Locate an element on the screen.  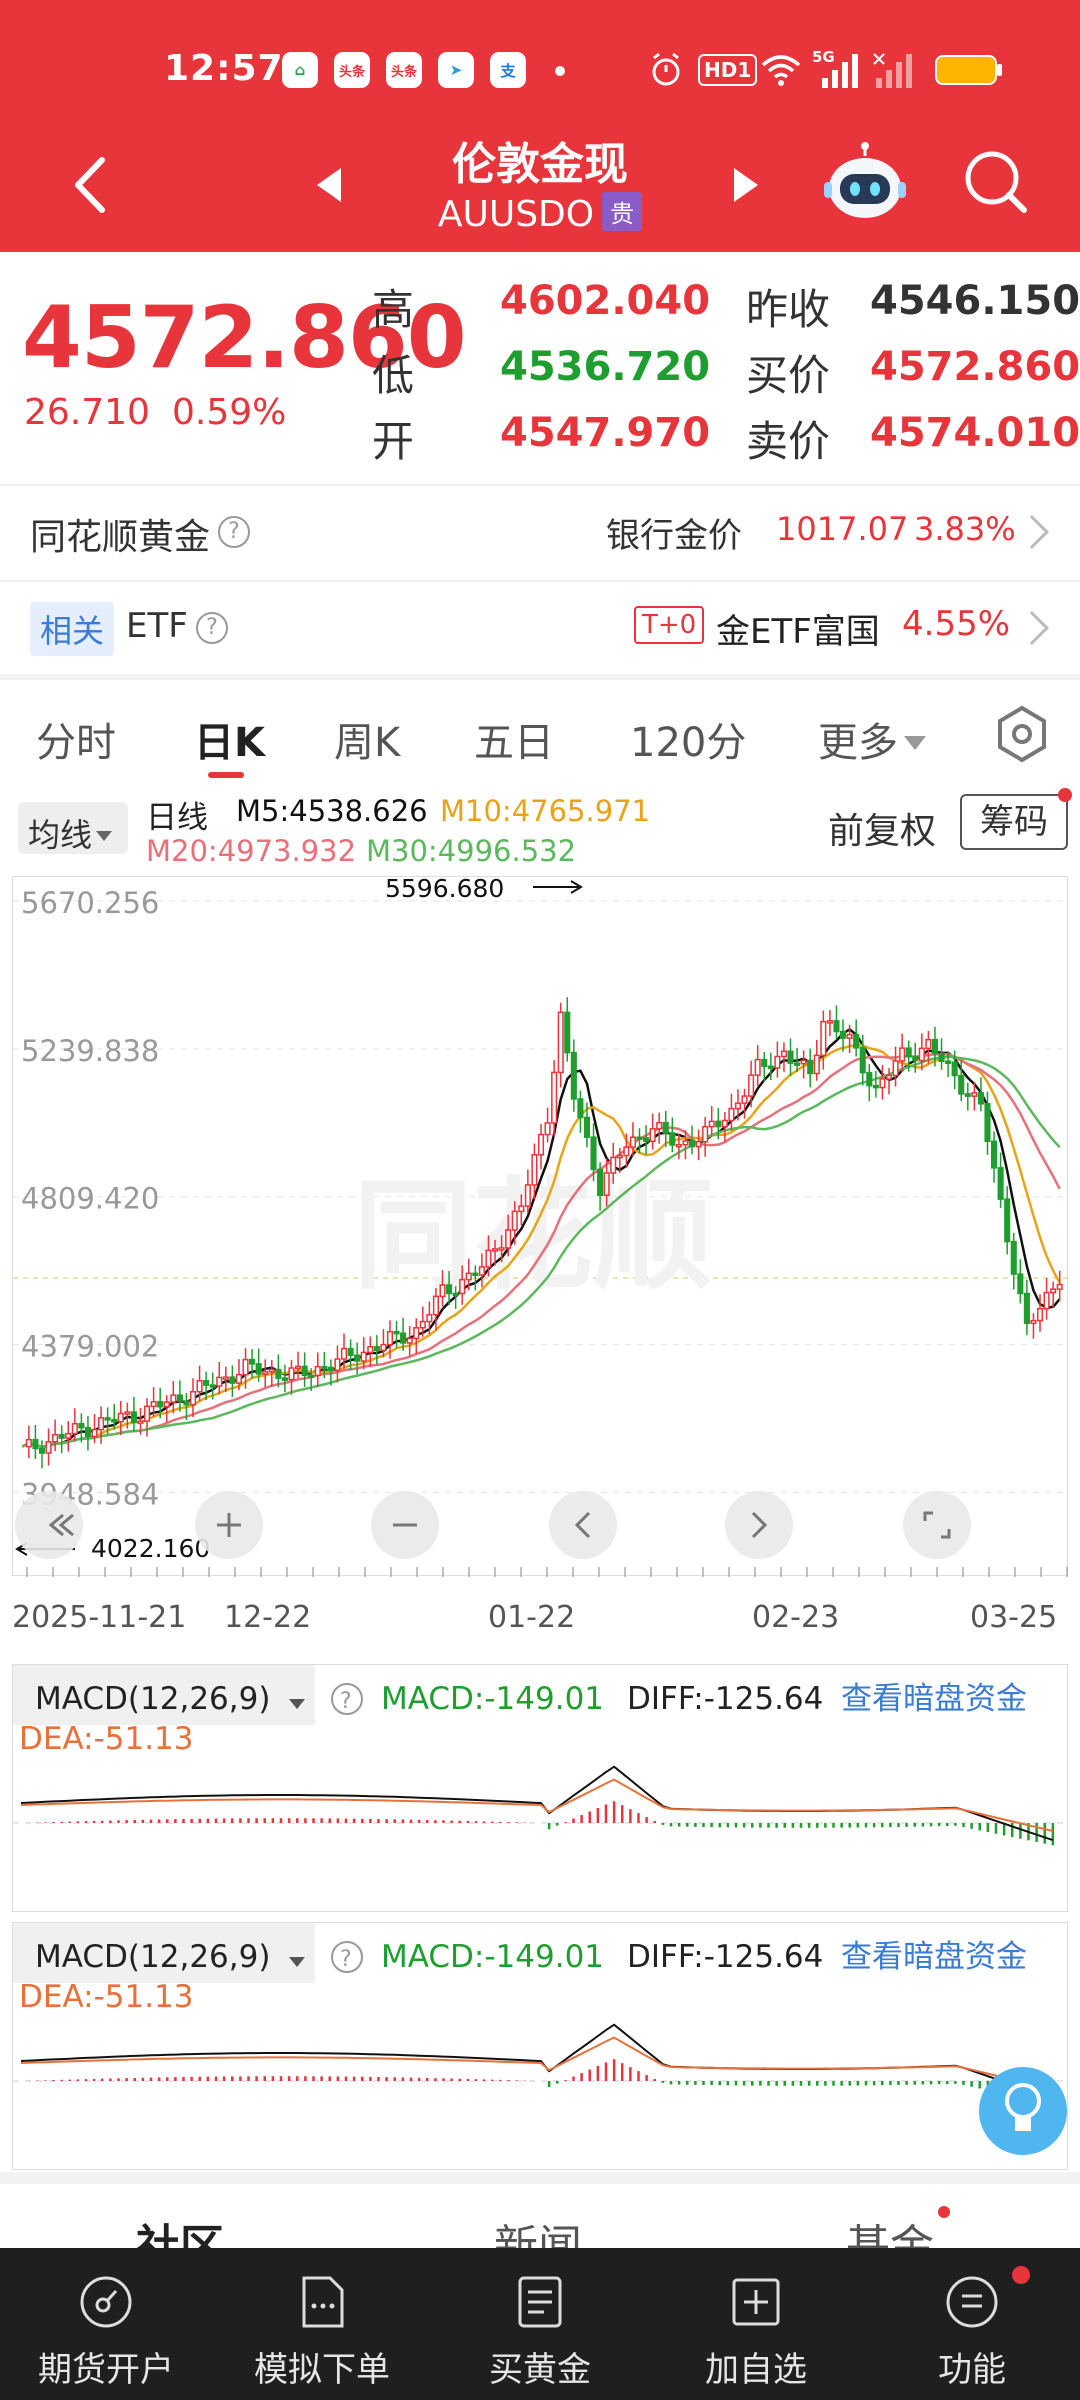
menu-circle-icon is located at coordinates (972, 2302).